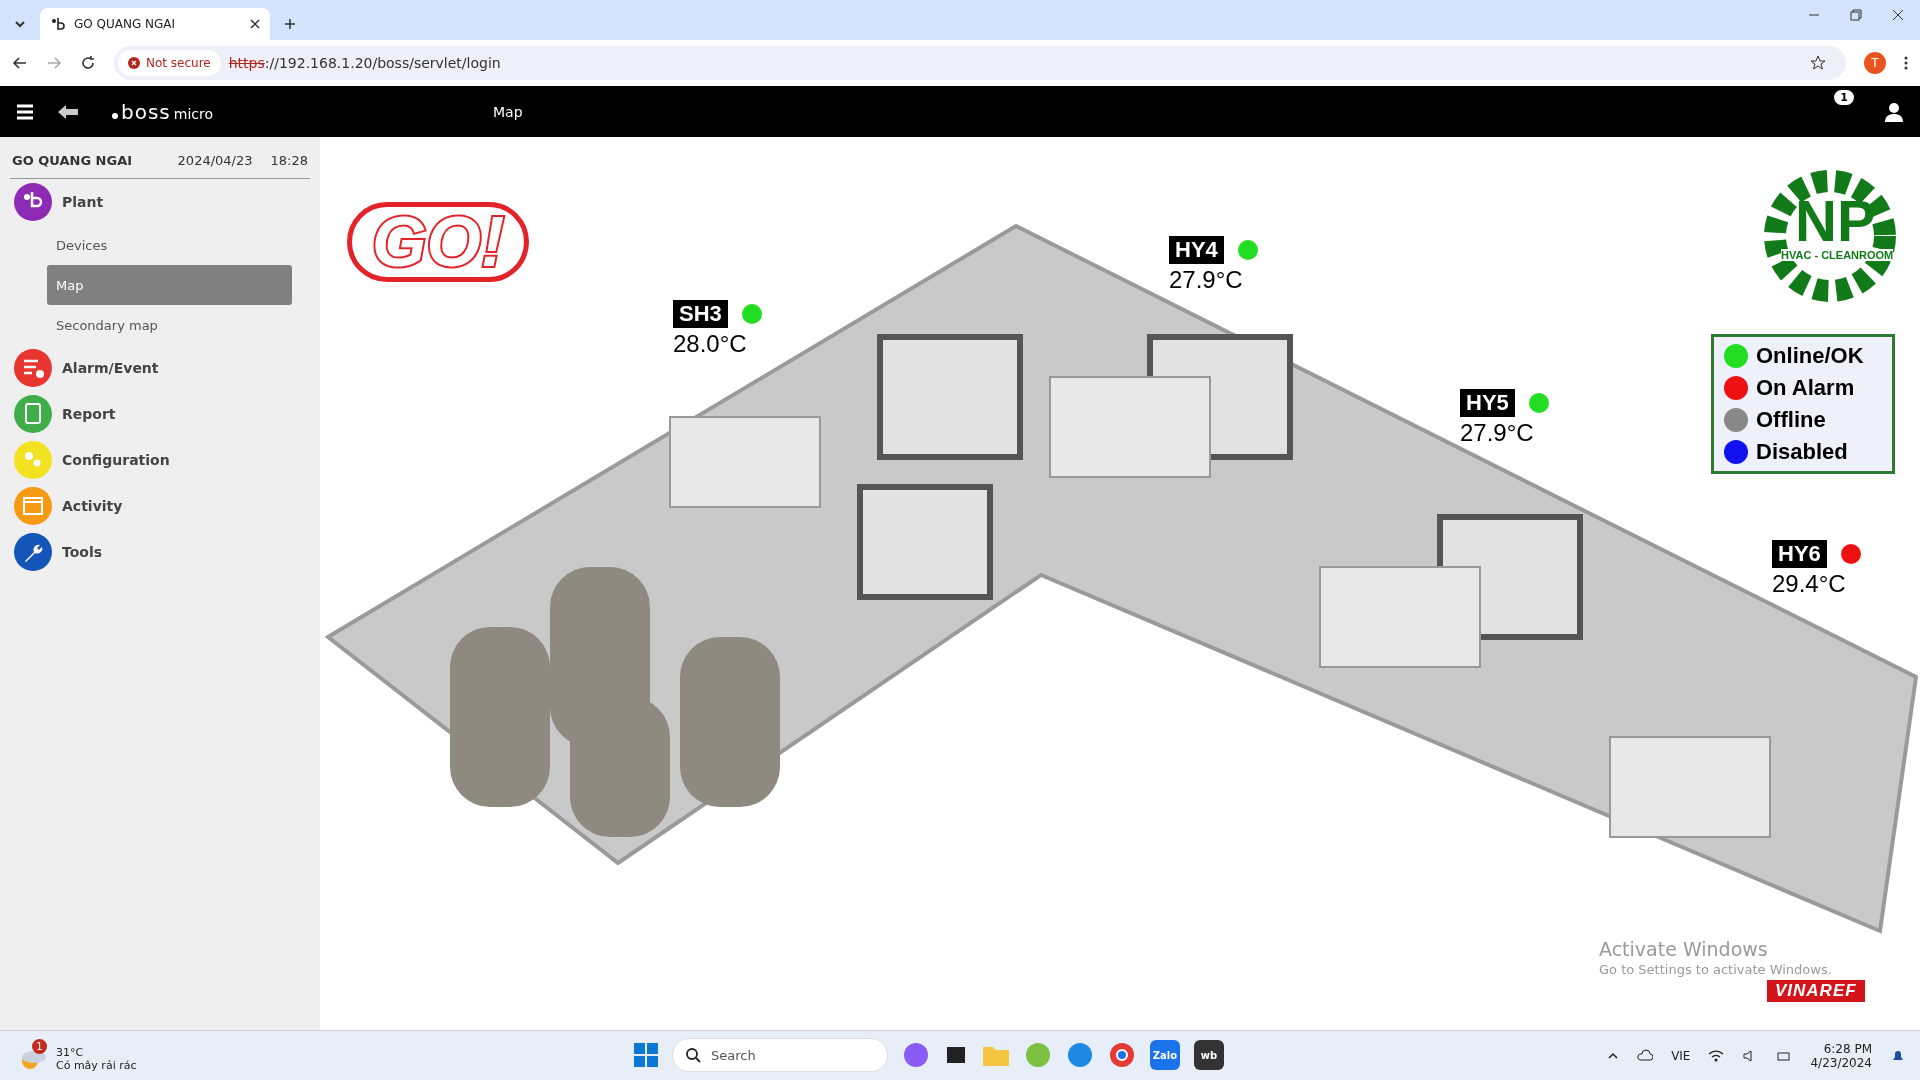  What do you see at coordinates (438, 242) in the screenshot?
I see `go-logo: GO!` at bounding box center [438, 242].